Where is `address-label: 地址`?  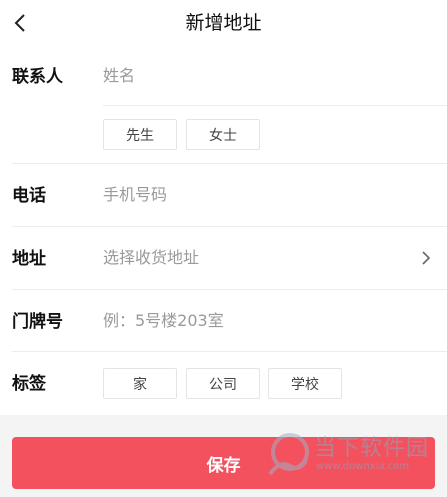
address-label: 地址 is located at coordinates (29, 259).